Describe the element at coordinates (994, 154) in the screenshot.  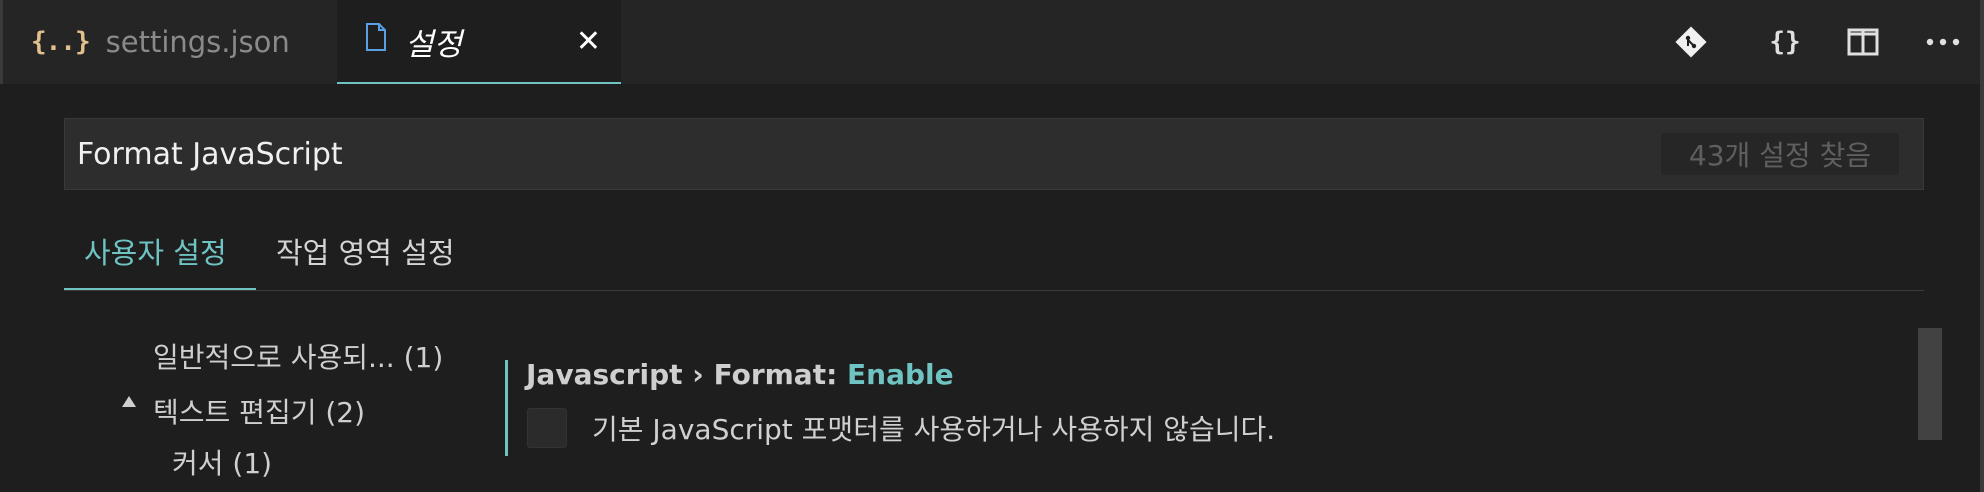
I see `settings-search-input: Format JavaScript 43개 설정 찾음` at that location.